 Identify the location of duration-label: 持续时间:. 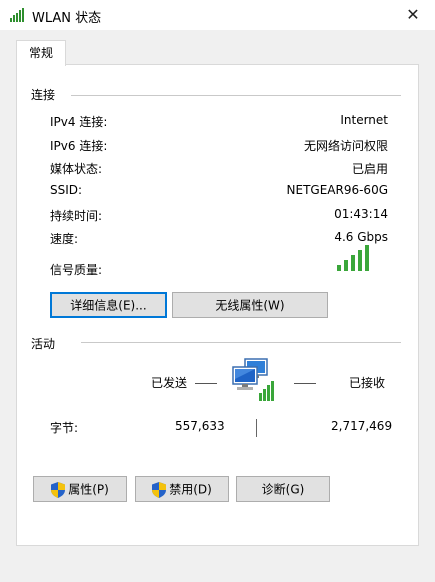
(76, 216).